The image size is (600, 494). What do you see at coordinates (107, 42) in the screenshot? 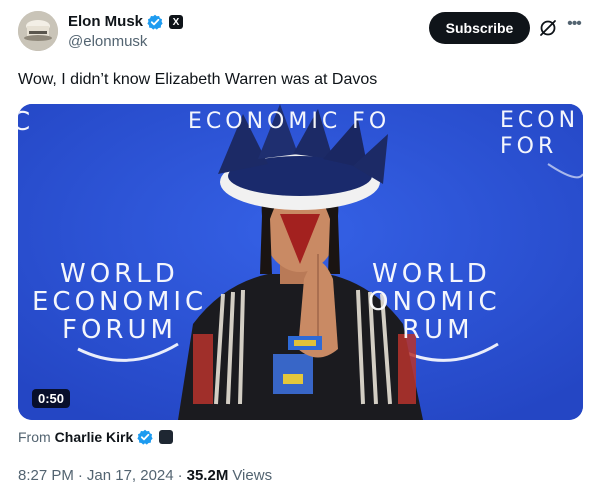
I see `author-handle: @elonmusk` at bounding box center [107, 42].